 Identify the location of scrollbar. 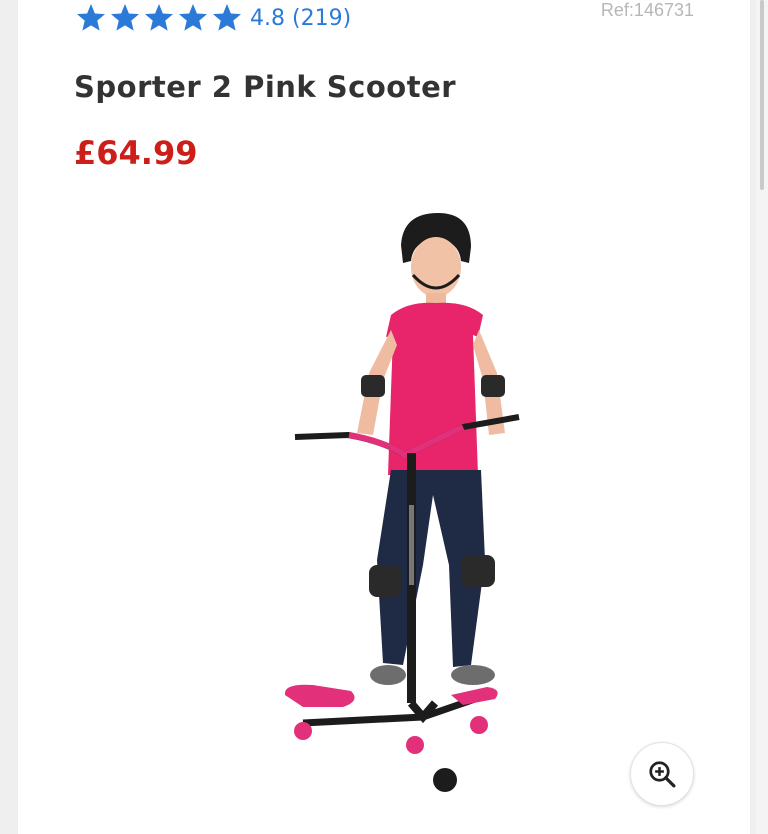
(762, 417).